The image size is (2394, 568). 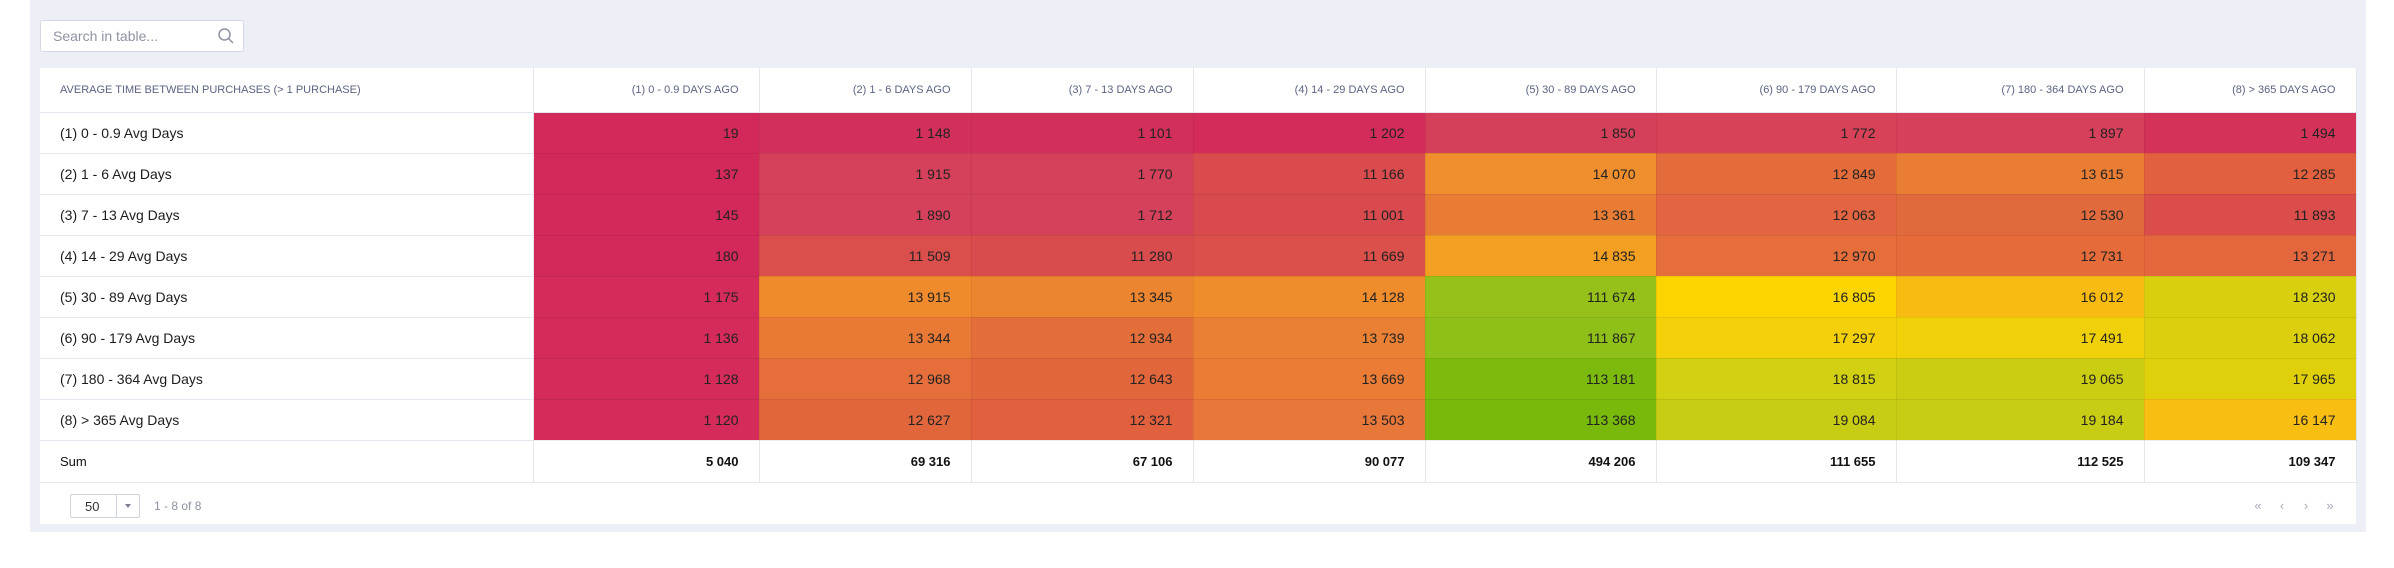 I want to click on row-label: (7) 180 - 364 Avg Days, so click(x=287, y=379).